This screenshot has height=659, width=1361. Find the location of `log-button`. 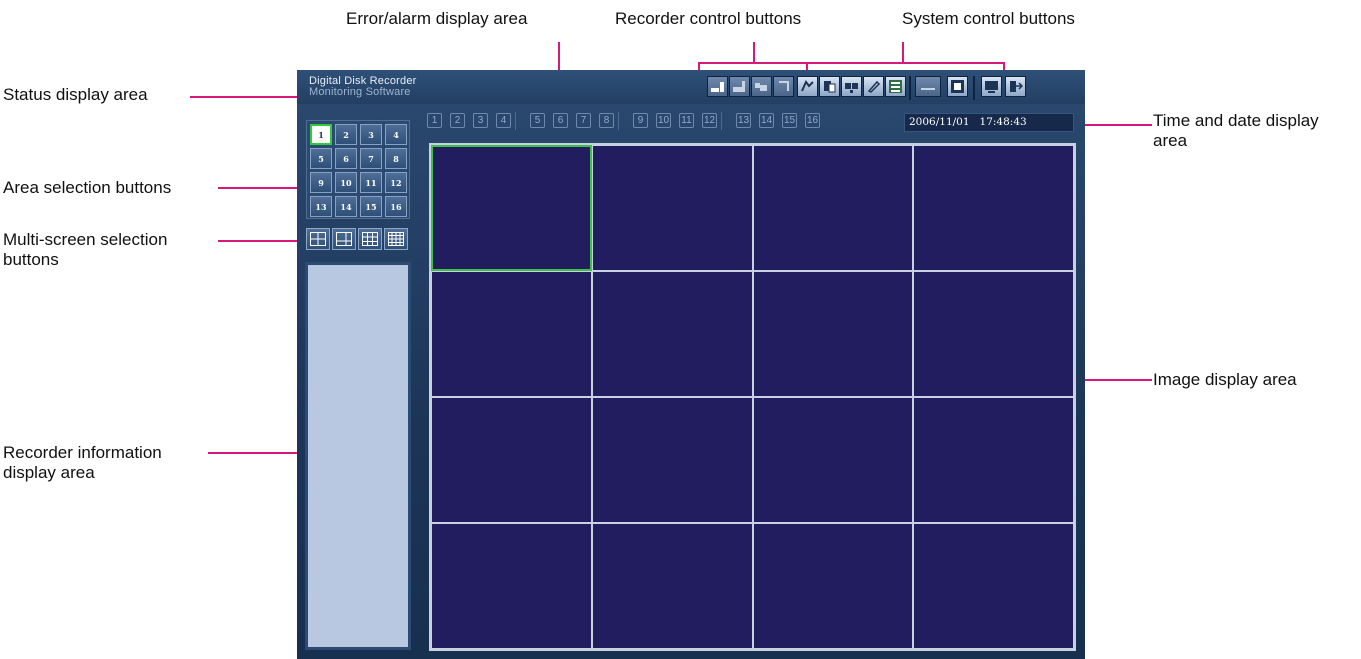

log-button is located at coordinates (895, 86).